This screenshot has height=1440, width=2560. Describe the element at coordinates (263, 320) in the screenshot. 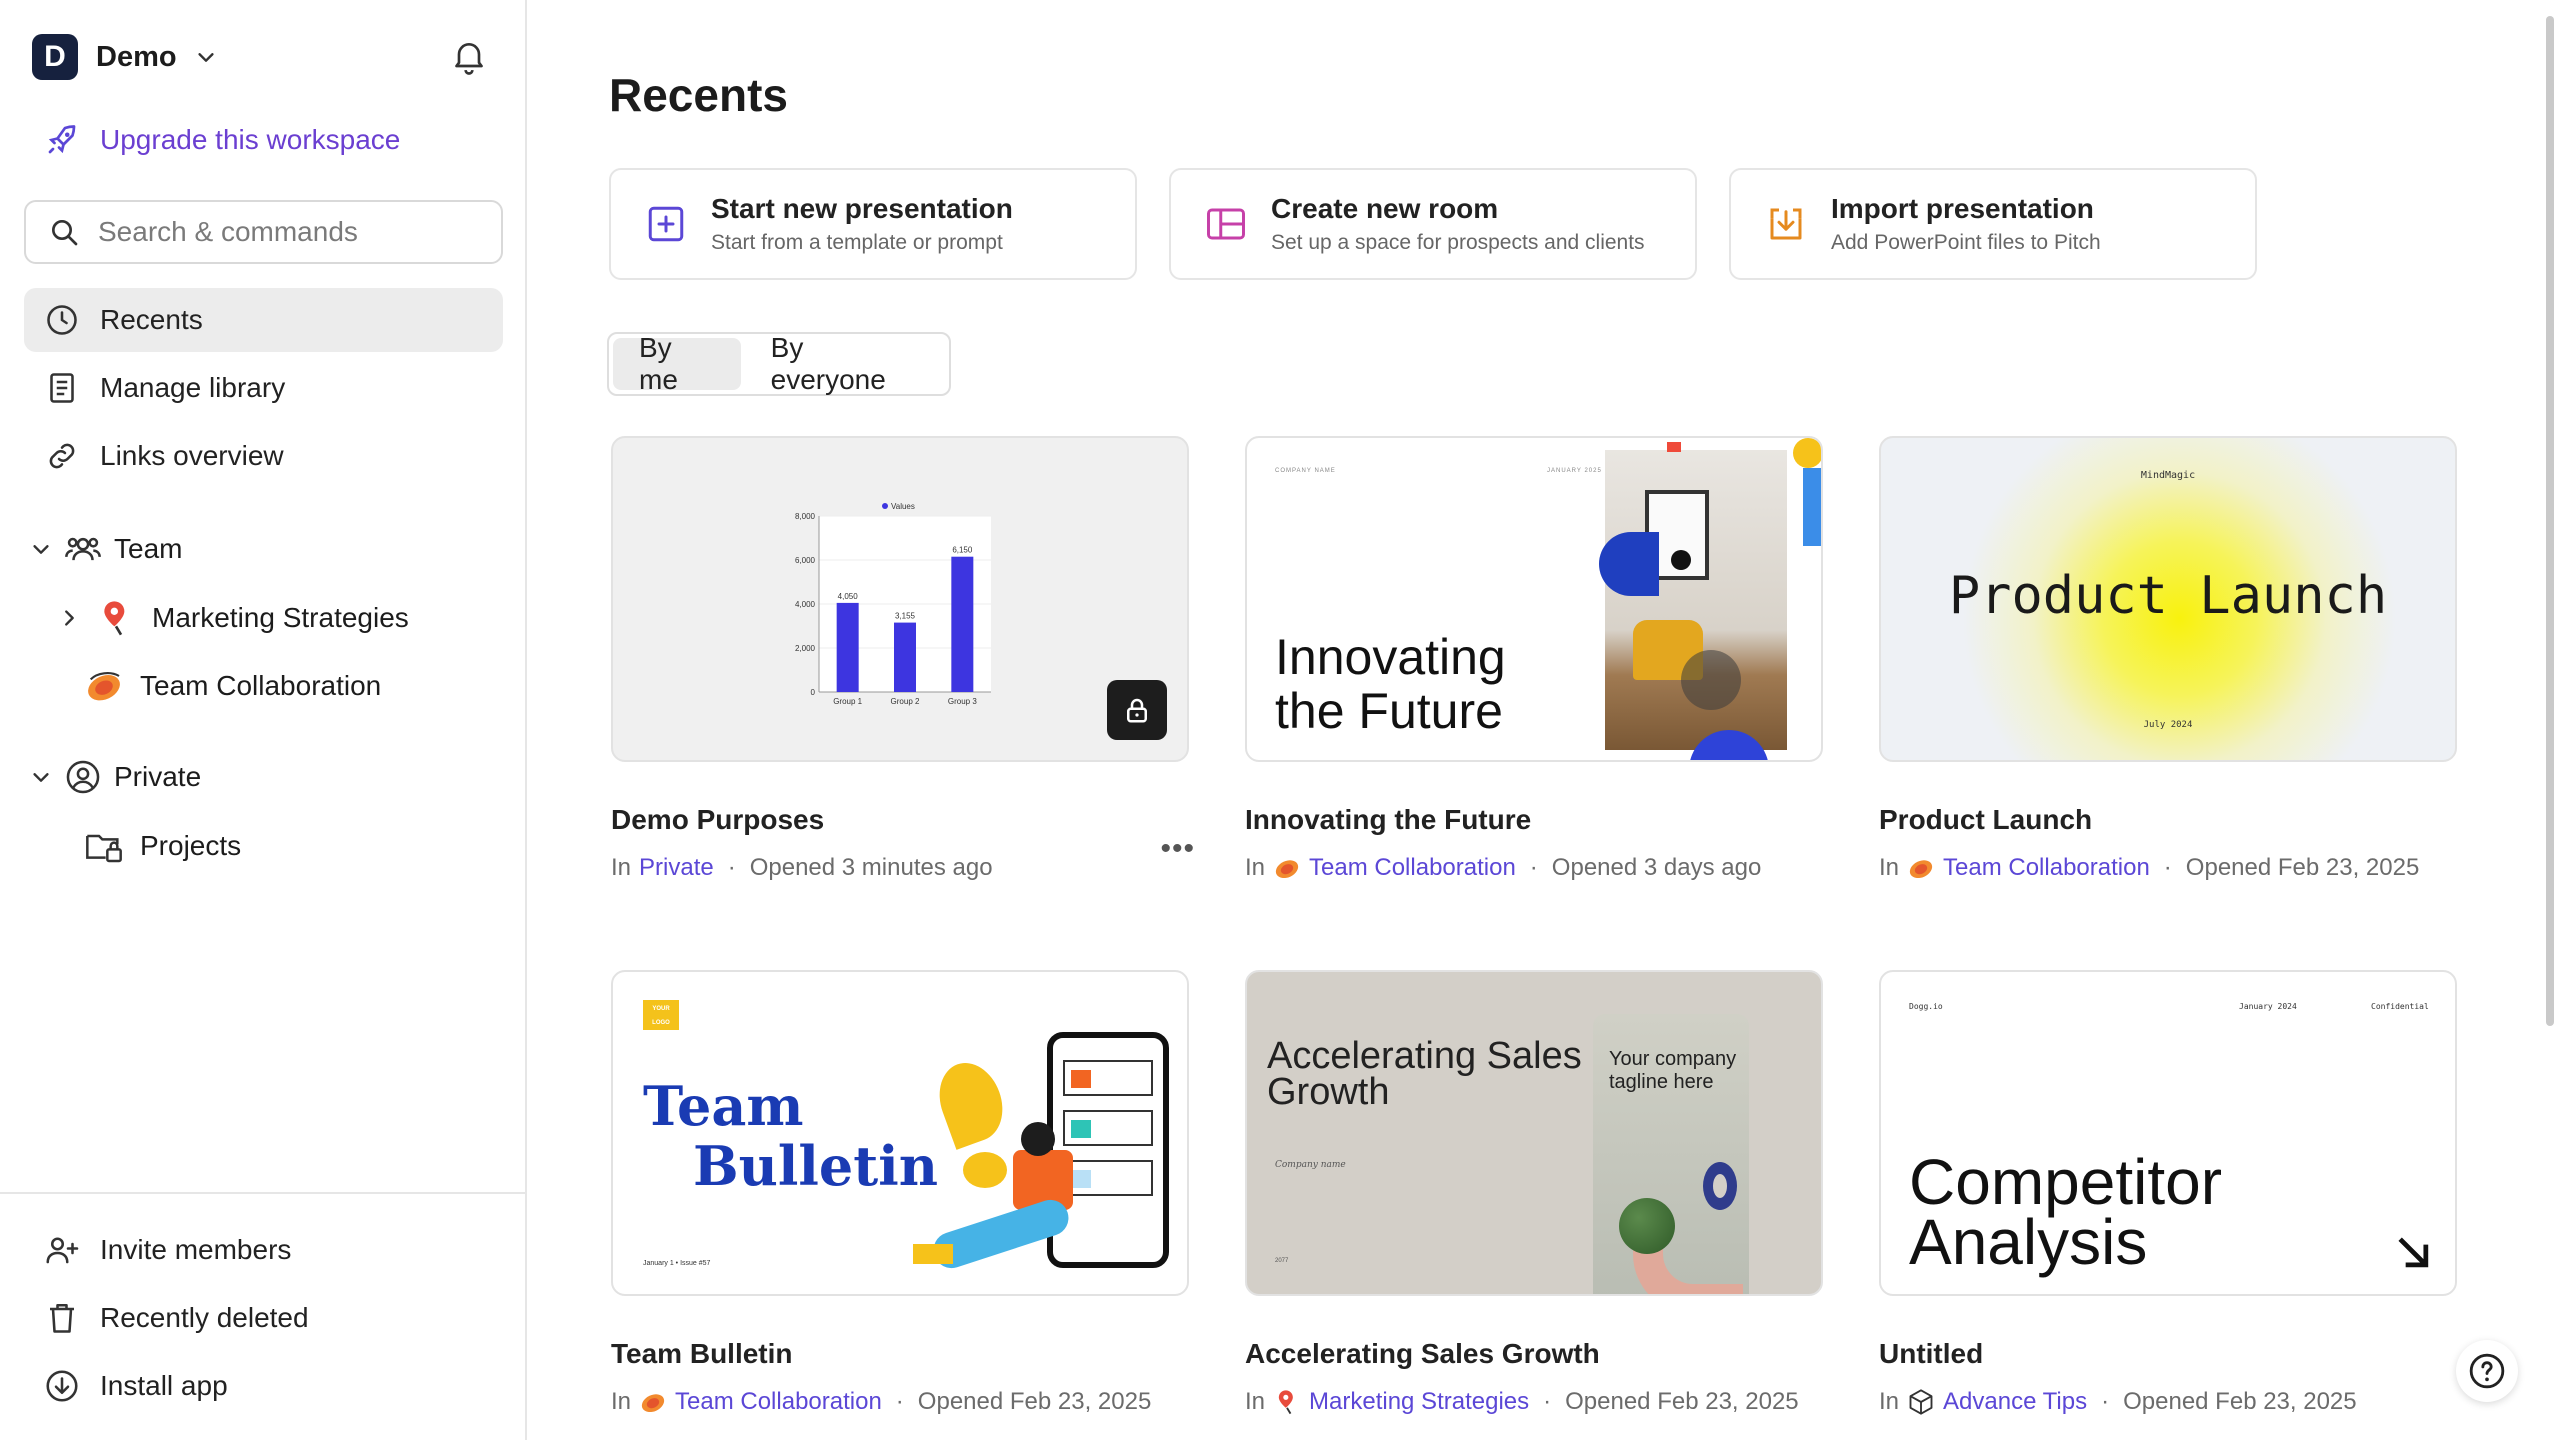

I see `sidebar-item-recents: Recents` at that location.